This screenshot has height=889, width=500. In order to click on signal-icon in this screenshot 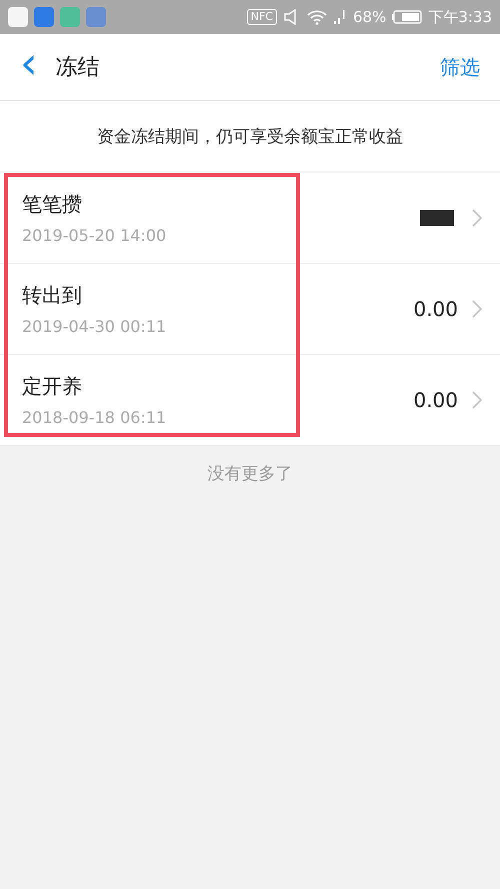, I will do `click(339, 17)`.